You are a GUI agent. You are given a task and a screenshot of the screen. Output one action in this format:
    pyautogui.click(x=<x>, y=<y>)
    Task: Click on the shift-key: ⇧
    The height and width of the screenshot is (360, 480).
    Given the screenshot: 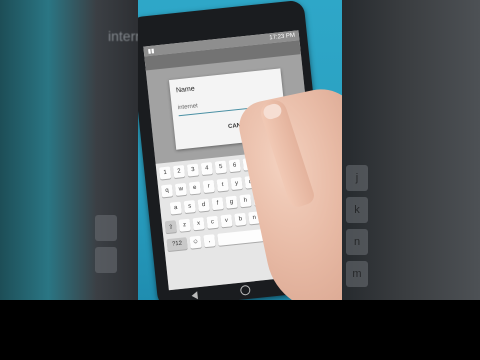 What is the action you would take?
    pyautogui.click(x=170, y=227)
    